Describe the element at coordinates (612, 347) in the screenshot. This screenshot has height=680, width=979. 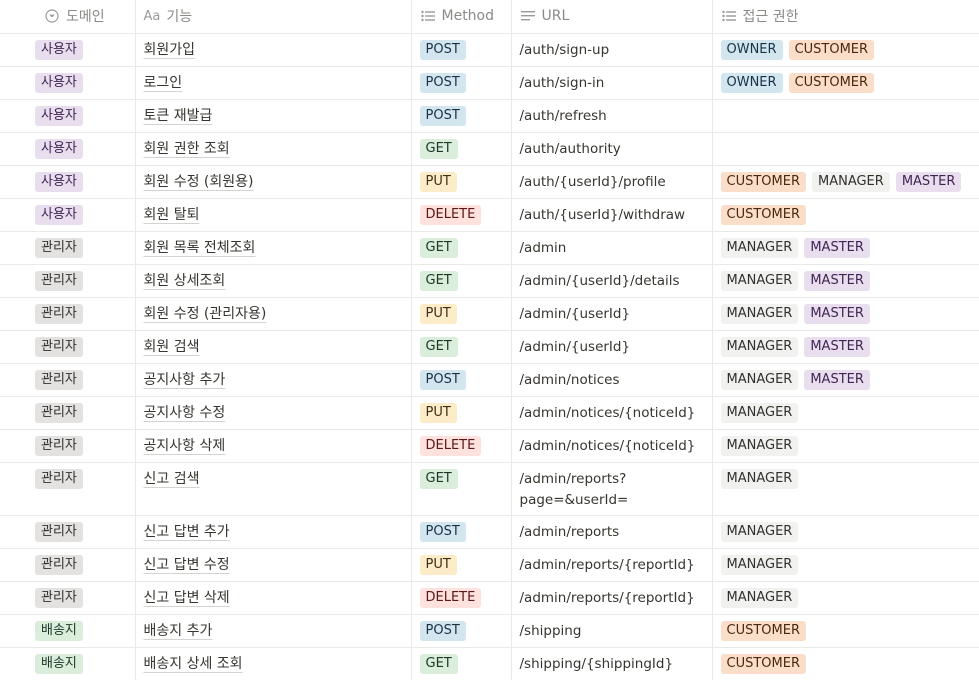
I see `url-cell: /admin/{userId}` at that location.